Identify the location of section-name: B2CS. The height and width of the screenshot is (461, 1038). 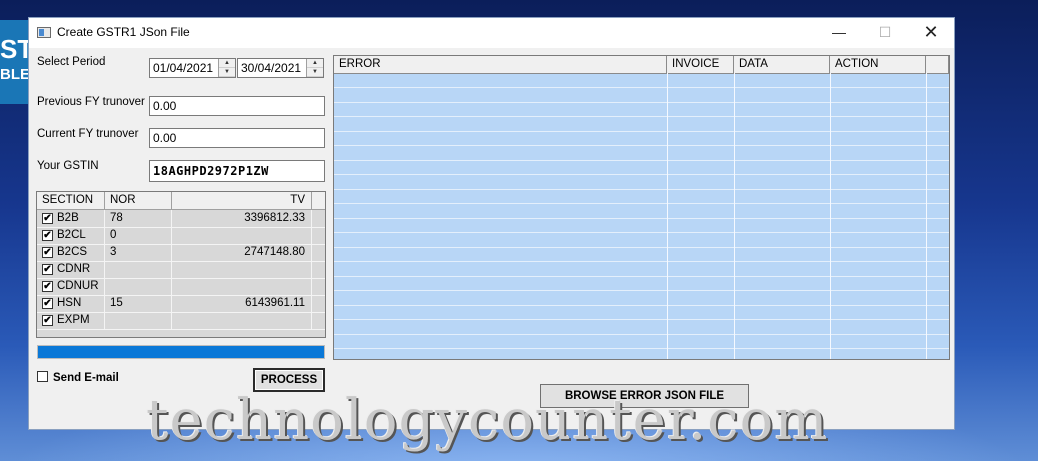
(72, 252).